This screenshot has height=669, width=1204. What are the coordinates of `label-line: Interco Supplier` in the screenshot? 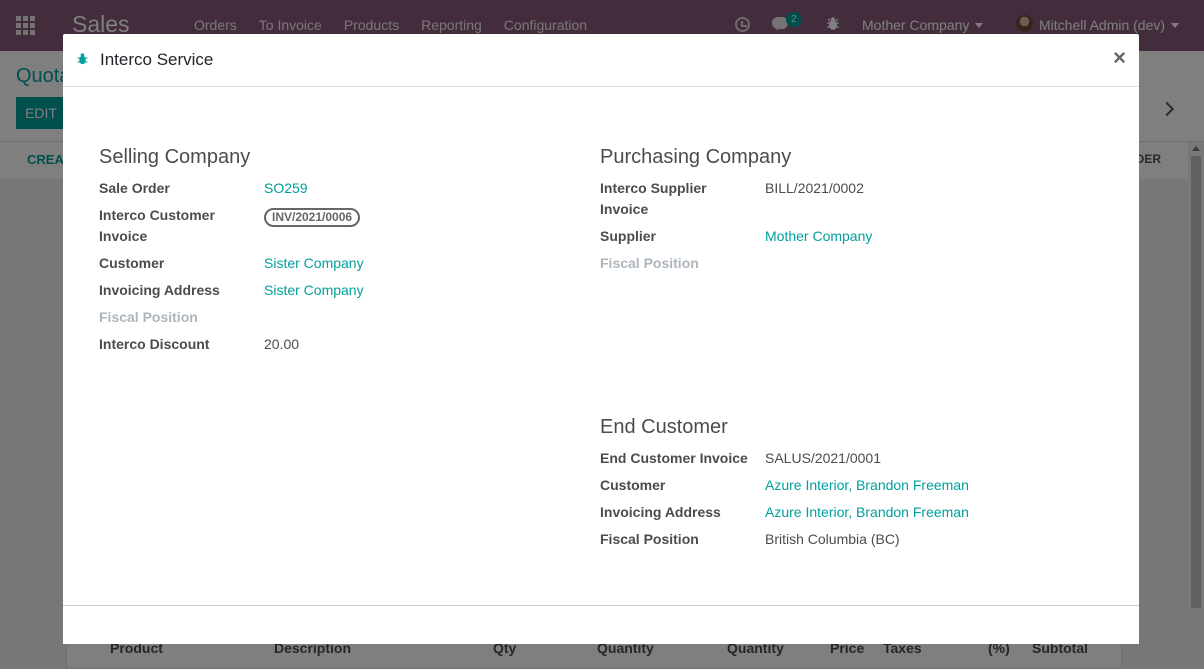 It's located at (653, 188).